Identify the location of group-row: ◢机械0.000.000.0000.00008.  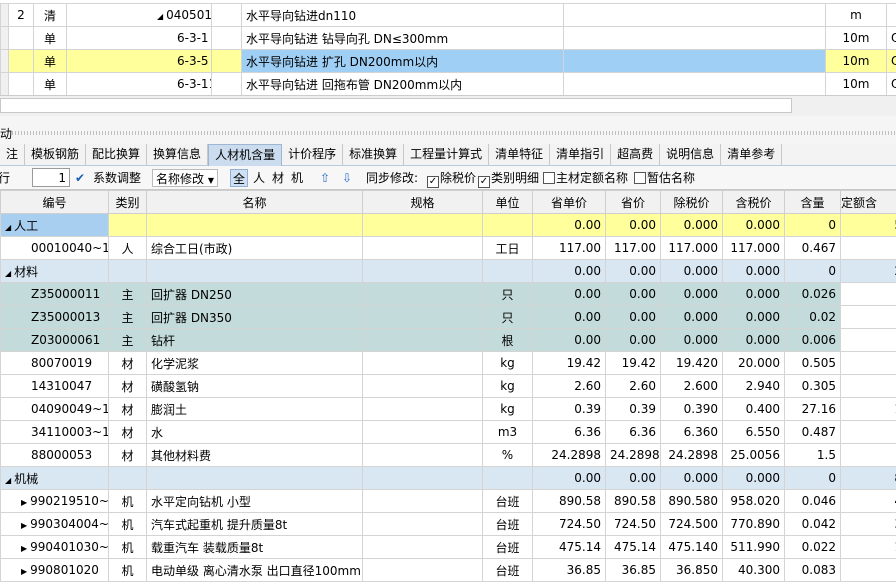
(448, 478).